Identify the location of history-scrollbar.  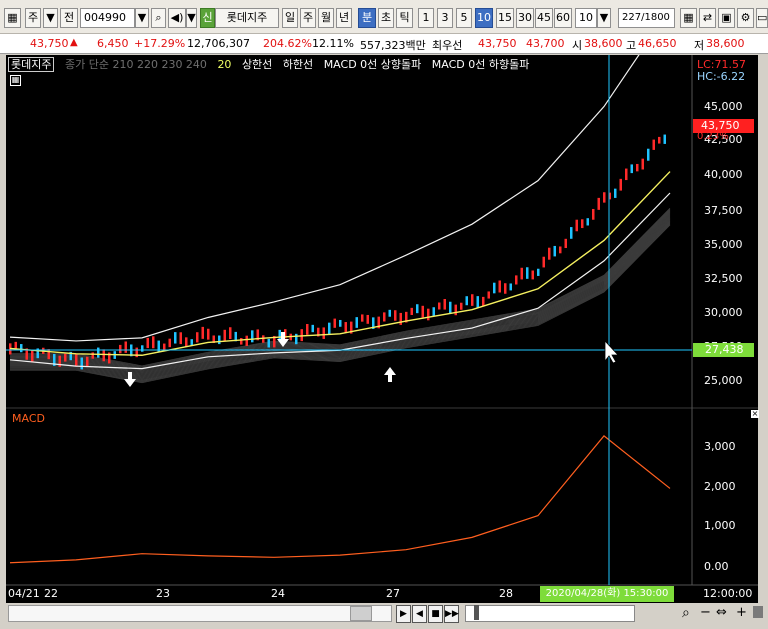
(200, 613).